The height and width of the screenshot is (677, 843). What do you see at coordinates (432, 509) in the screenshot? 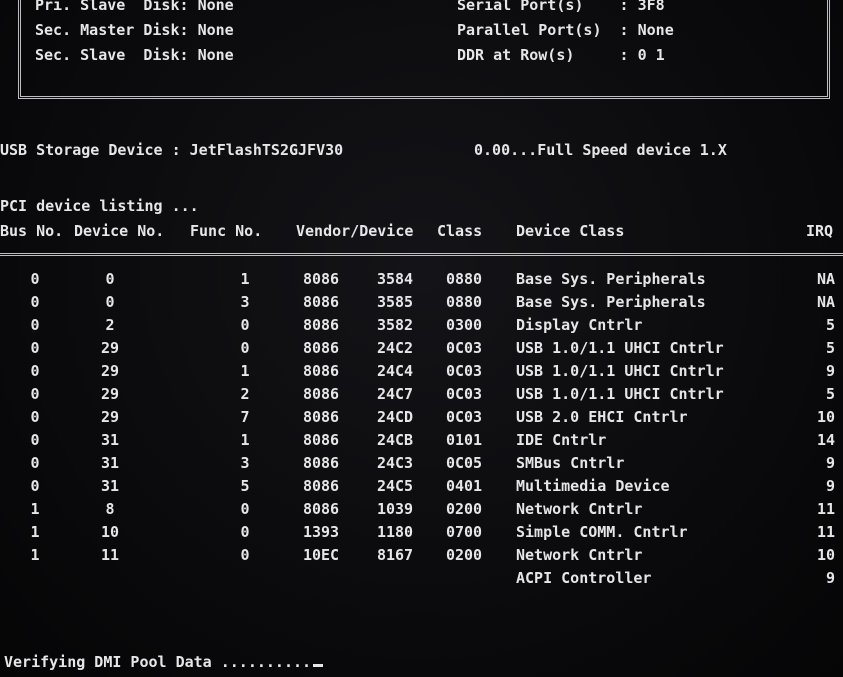
I see `table-row: 1 8 0 8086 1039 0200 Network Cntrlr 11` at bounding box center [432, 509].